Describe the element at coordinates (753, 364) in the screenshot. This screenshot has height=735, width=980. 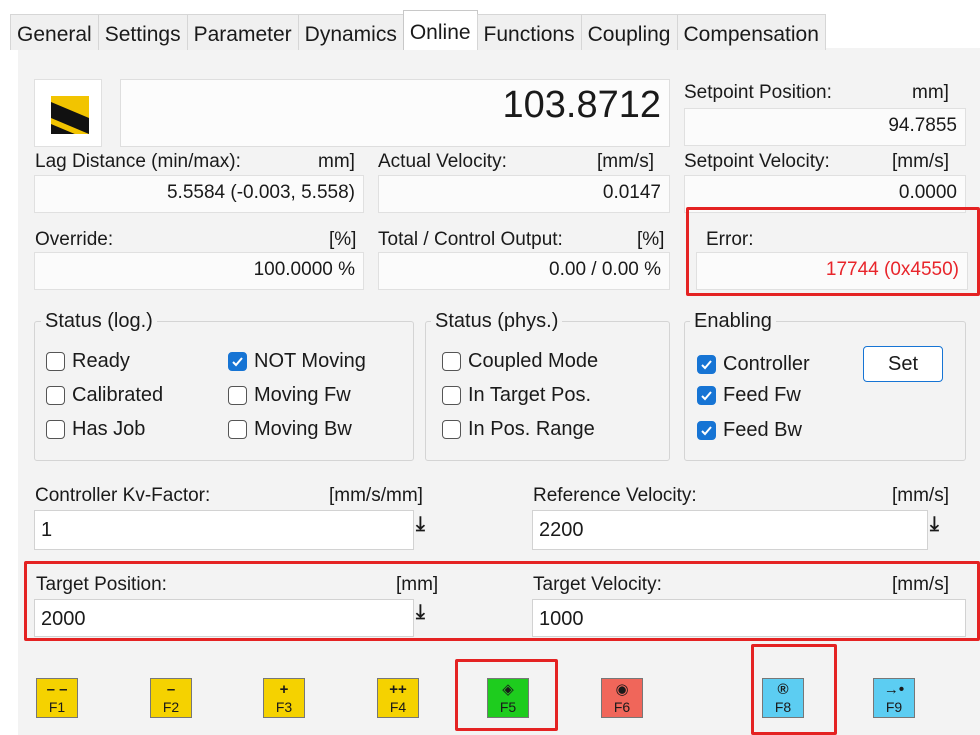
I see `enable-controller: Controller` at that location.